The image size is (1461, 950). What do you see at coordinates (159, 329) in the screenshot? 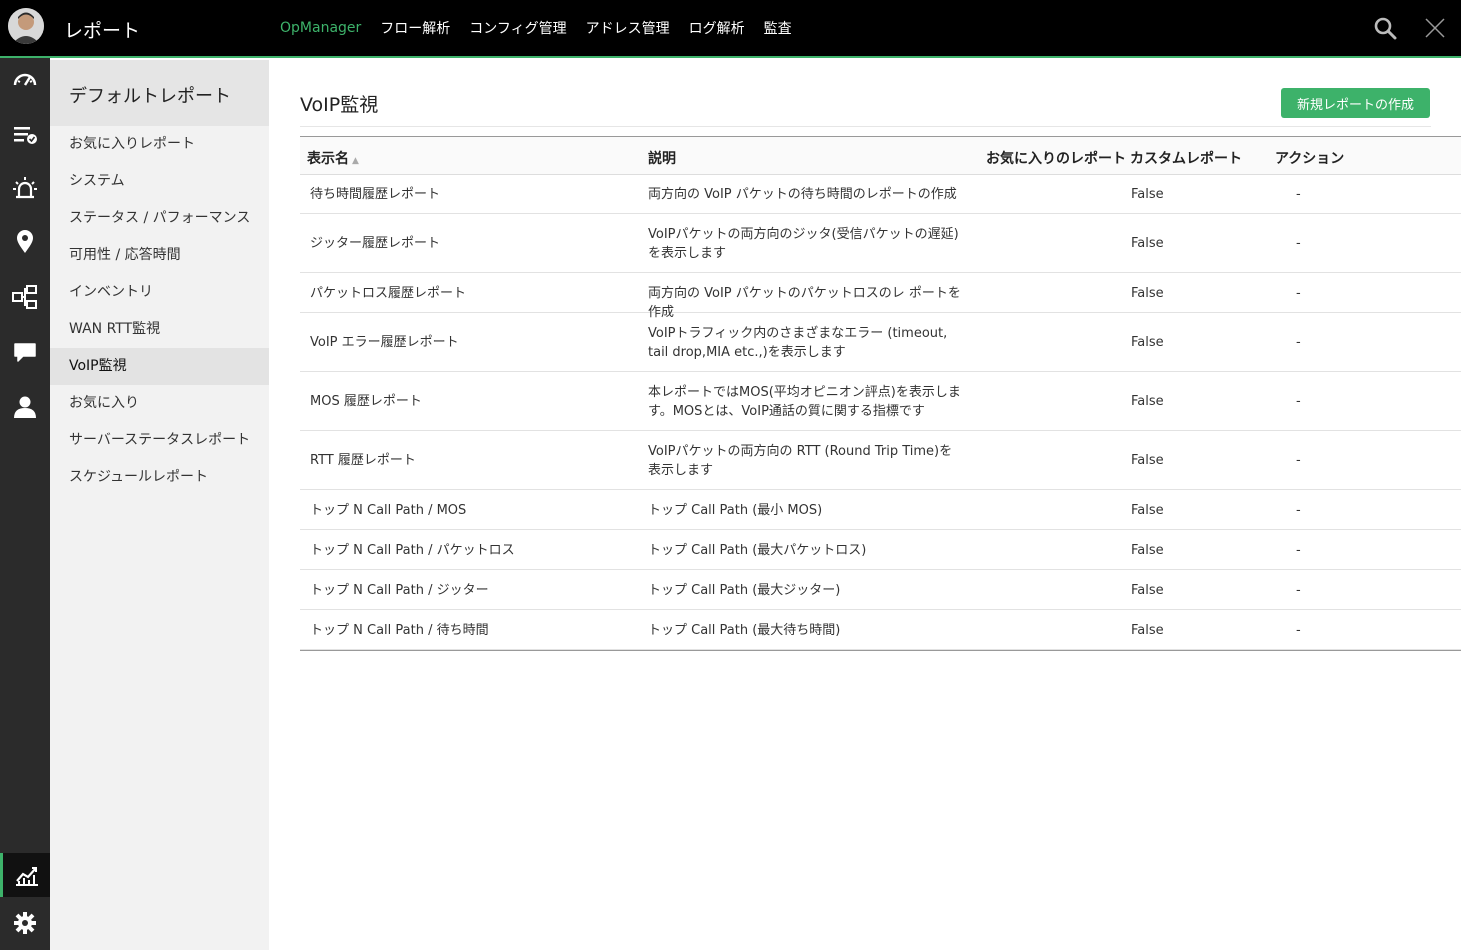
I see `sidebar-item-wan-rtt: WAN RTT監視` at bounding box center [159, 329].